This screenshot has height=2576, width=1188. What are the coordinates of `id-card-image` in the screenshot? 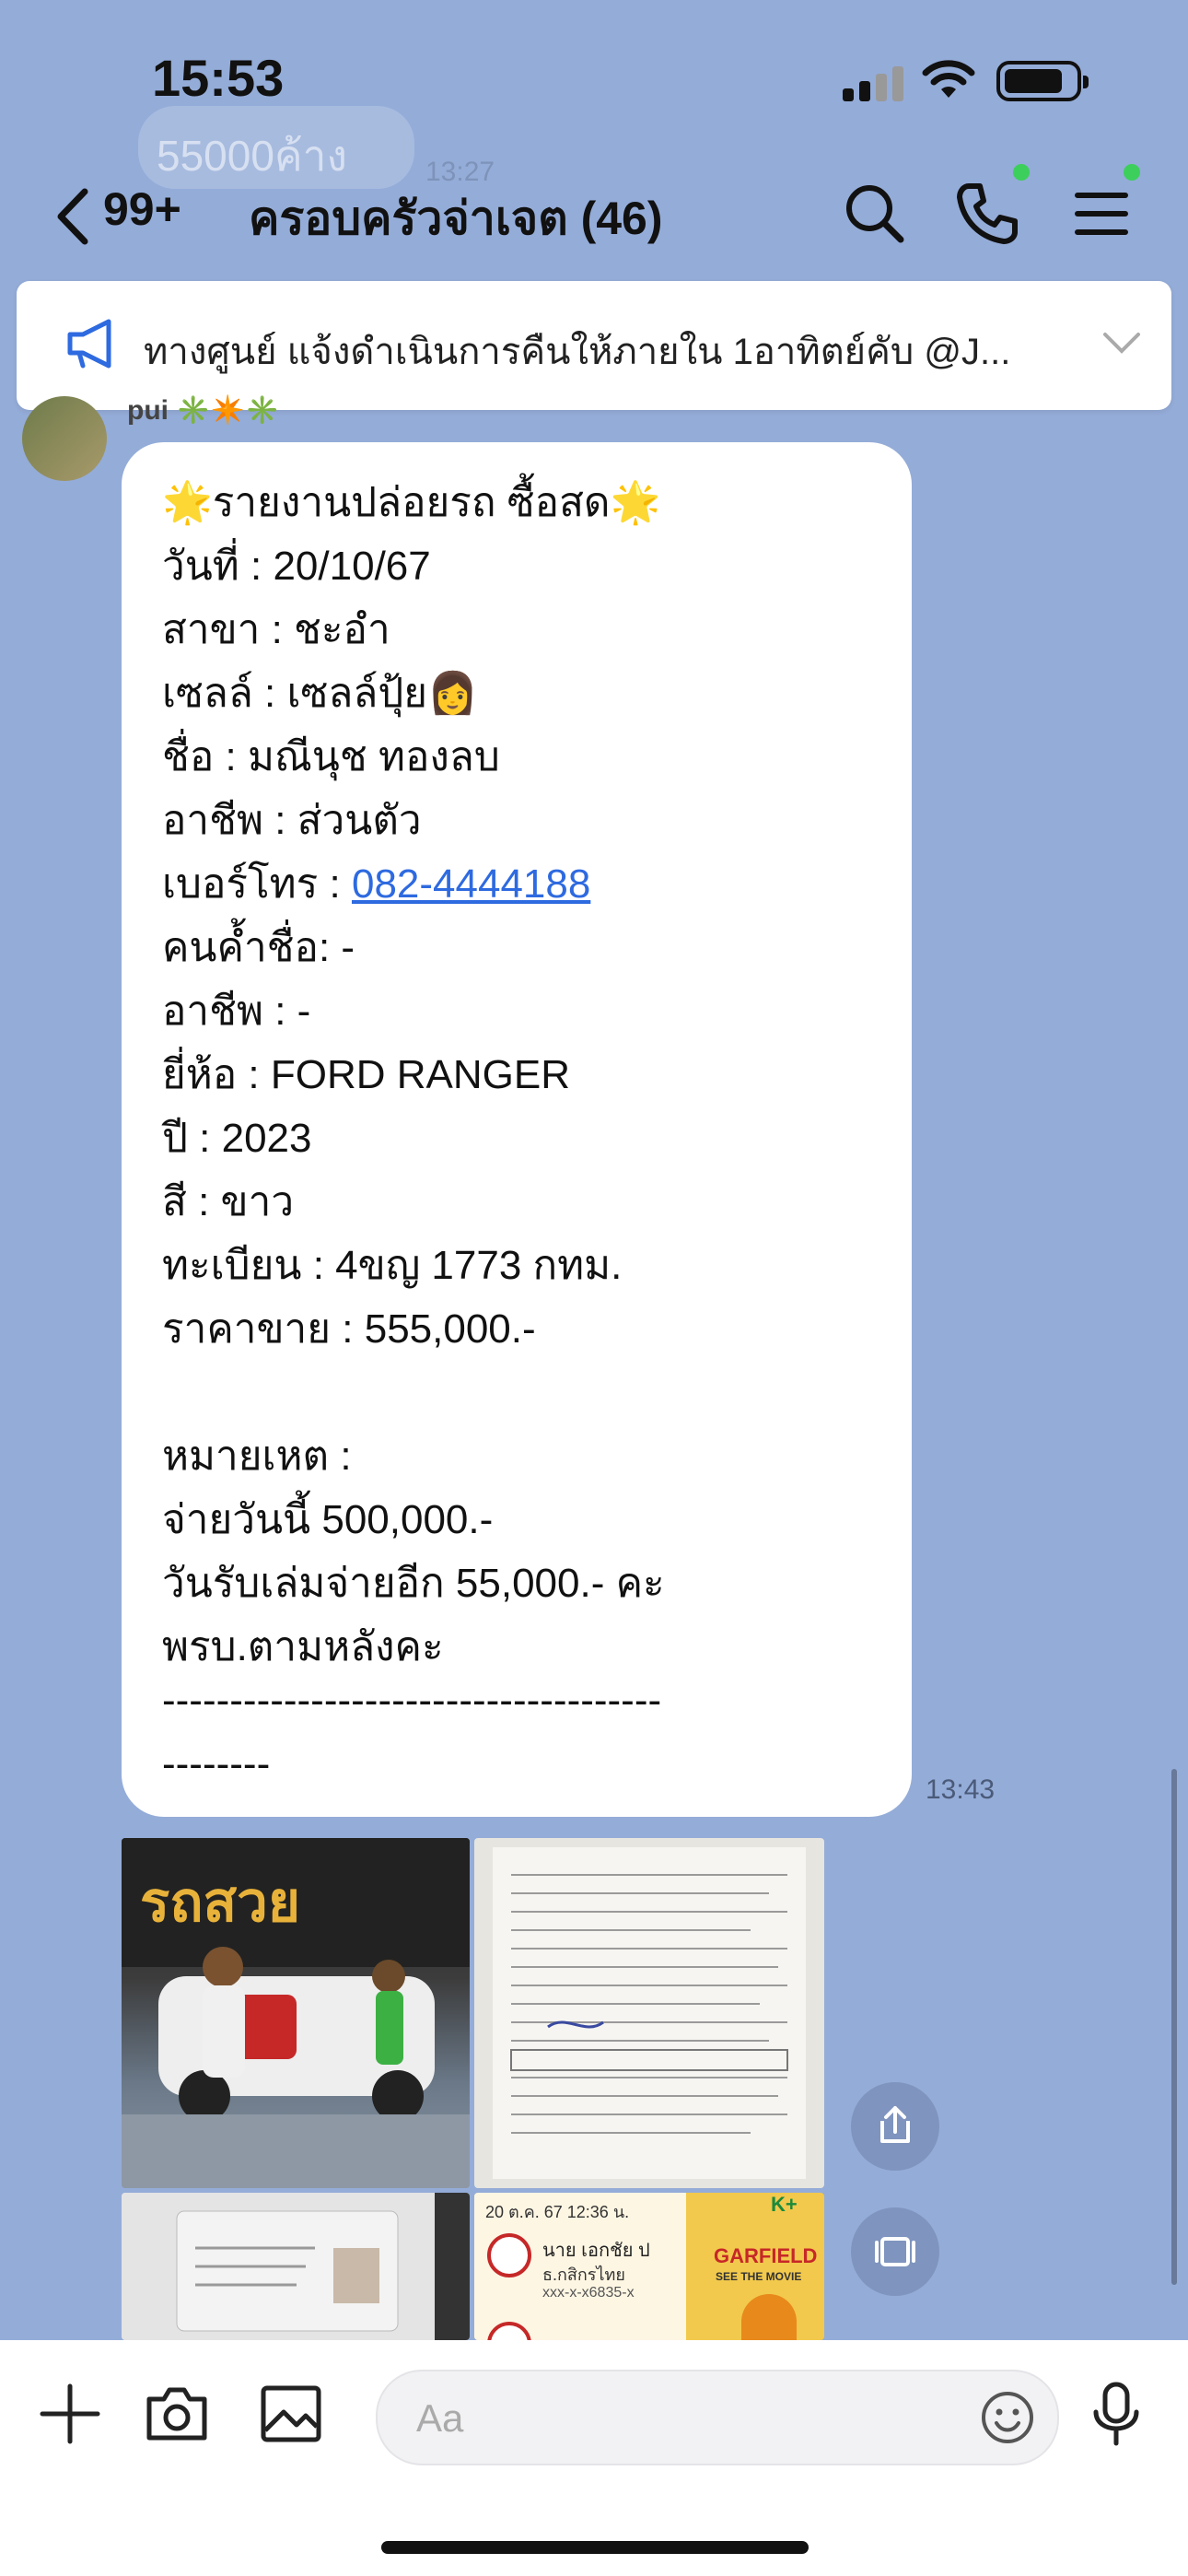 It's located at (296, 2266).